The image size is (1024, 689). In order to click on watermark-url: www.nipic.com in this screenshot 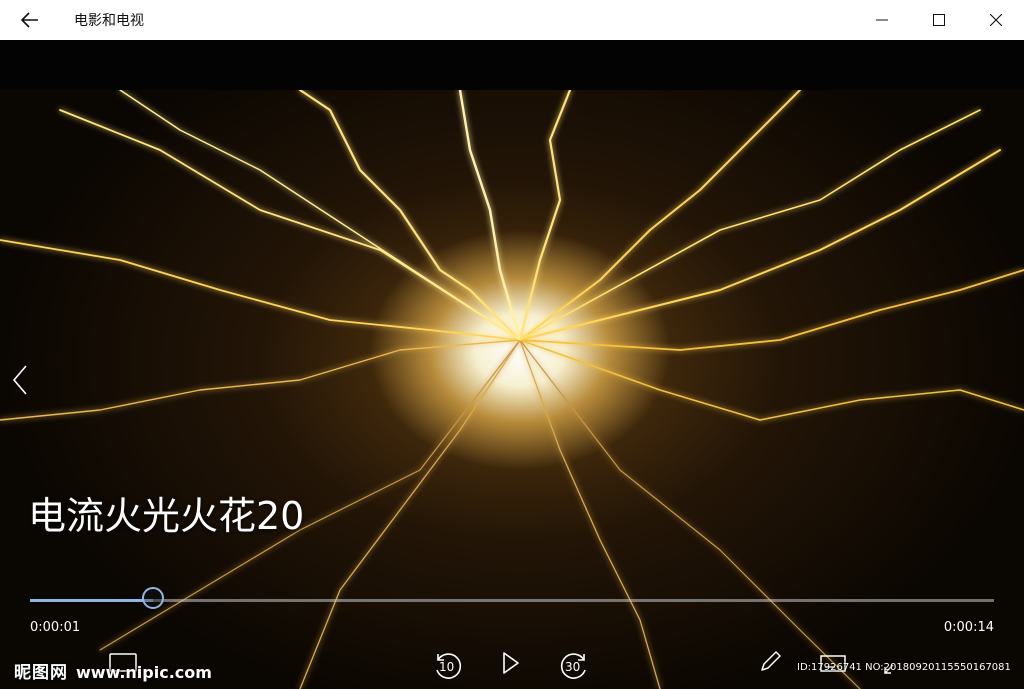, I will do `click(144, 672)`.